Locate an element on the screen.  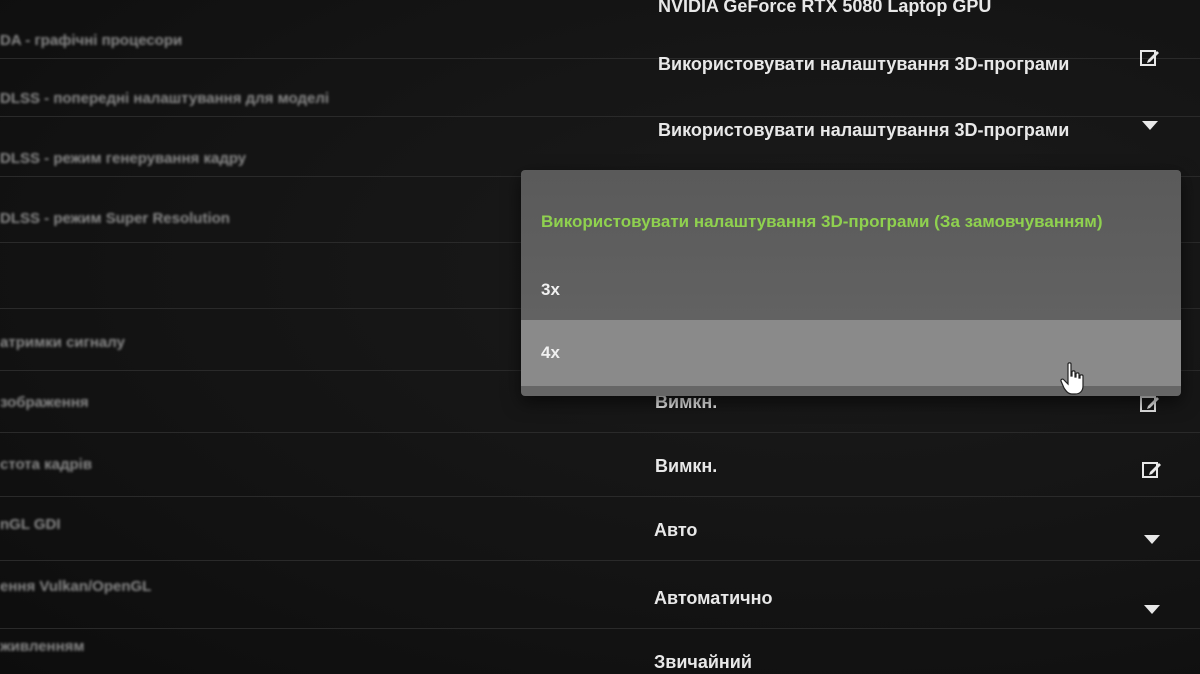
feature-label-gpu: DA - графічні процесори is located at coordinates (91, 40).